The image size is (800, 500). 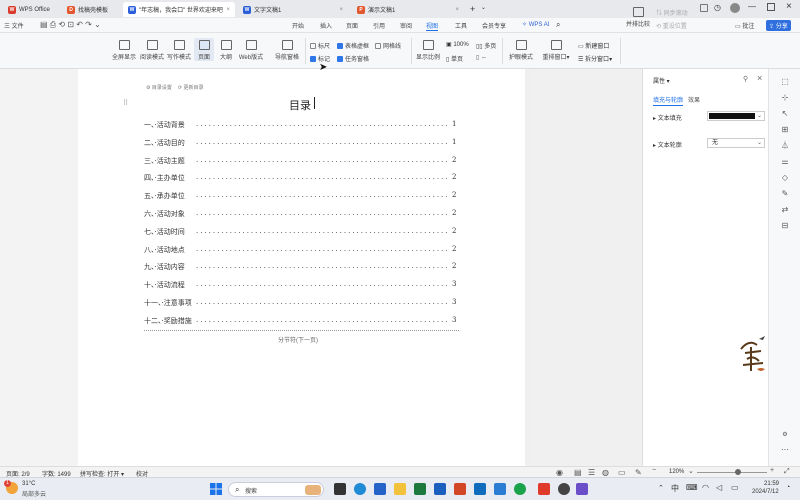 I want to click on clock-time: 21:59, so click(x=771, y=484).